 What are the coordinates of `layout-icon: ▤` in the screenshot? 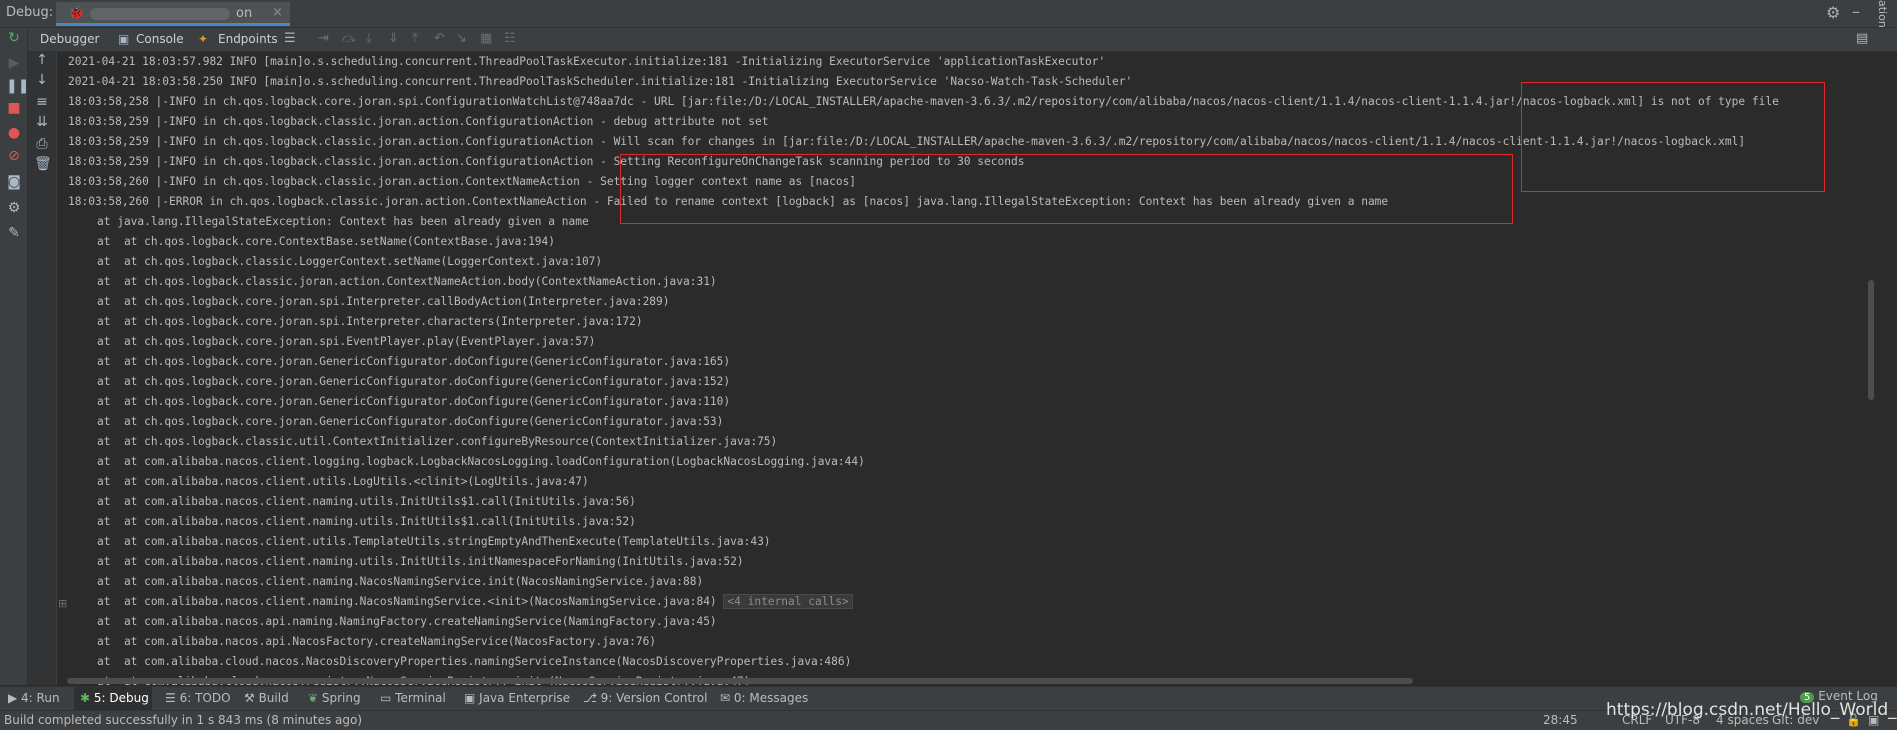 It's located at (1862, 38).